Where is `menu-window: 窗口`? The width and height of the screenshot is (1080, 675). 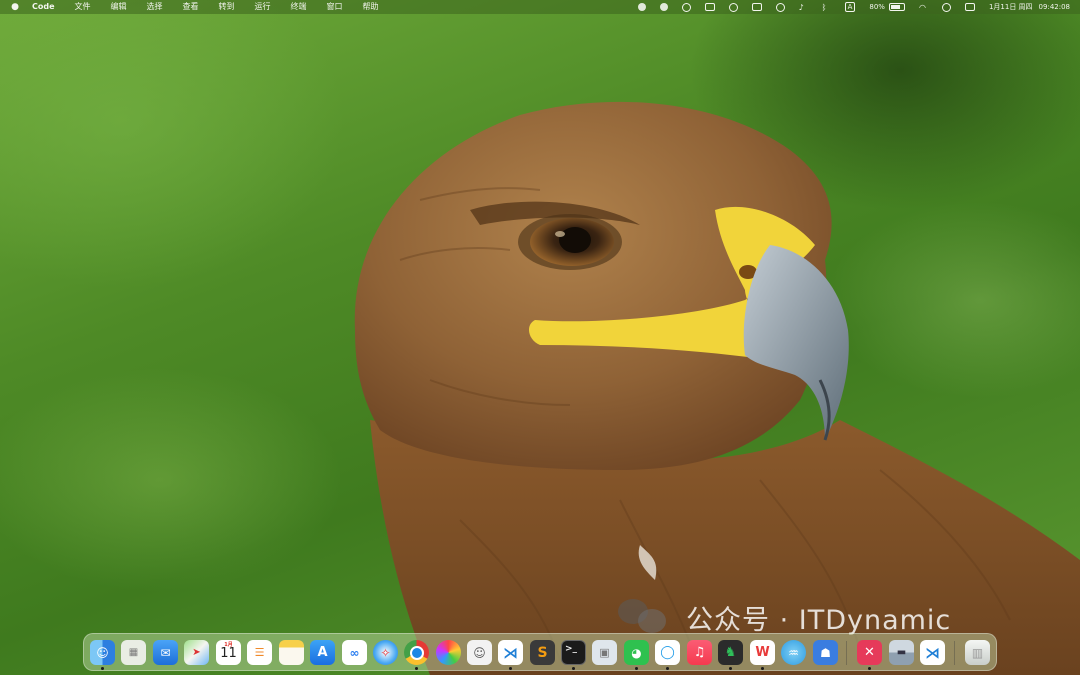
menu-window: 窗口 is located at coordinates (335, 7).